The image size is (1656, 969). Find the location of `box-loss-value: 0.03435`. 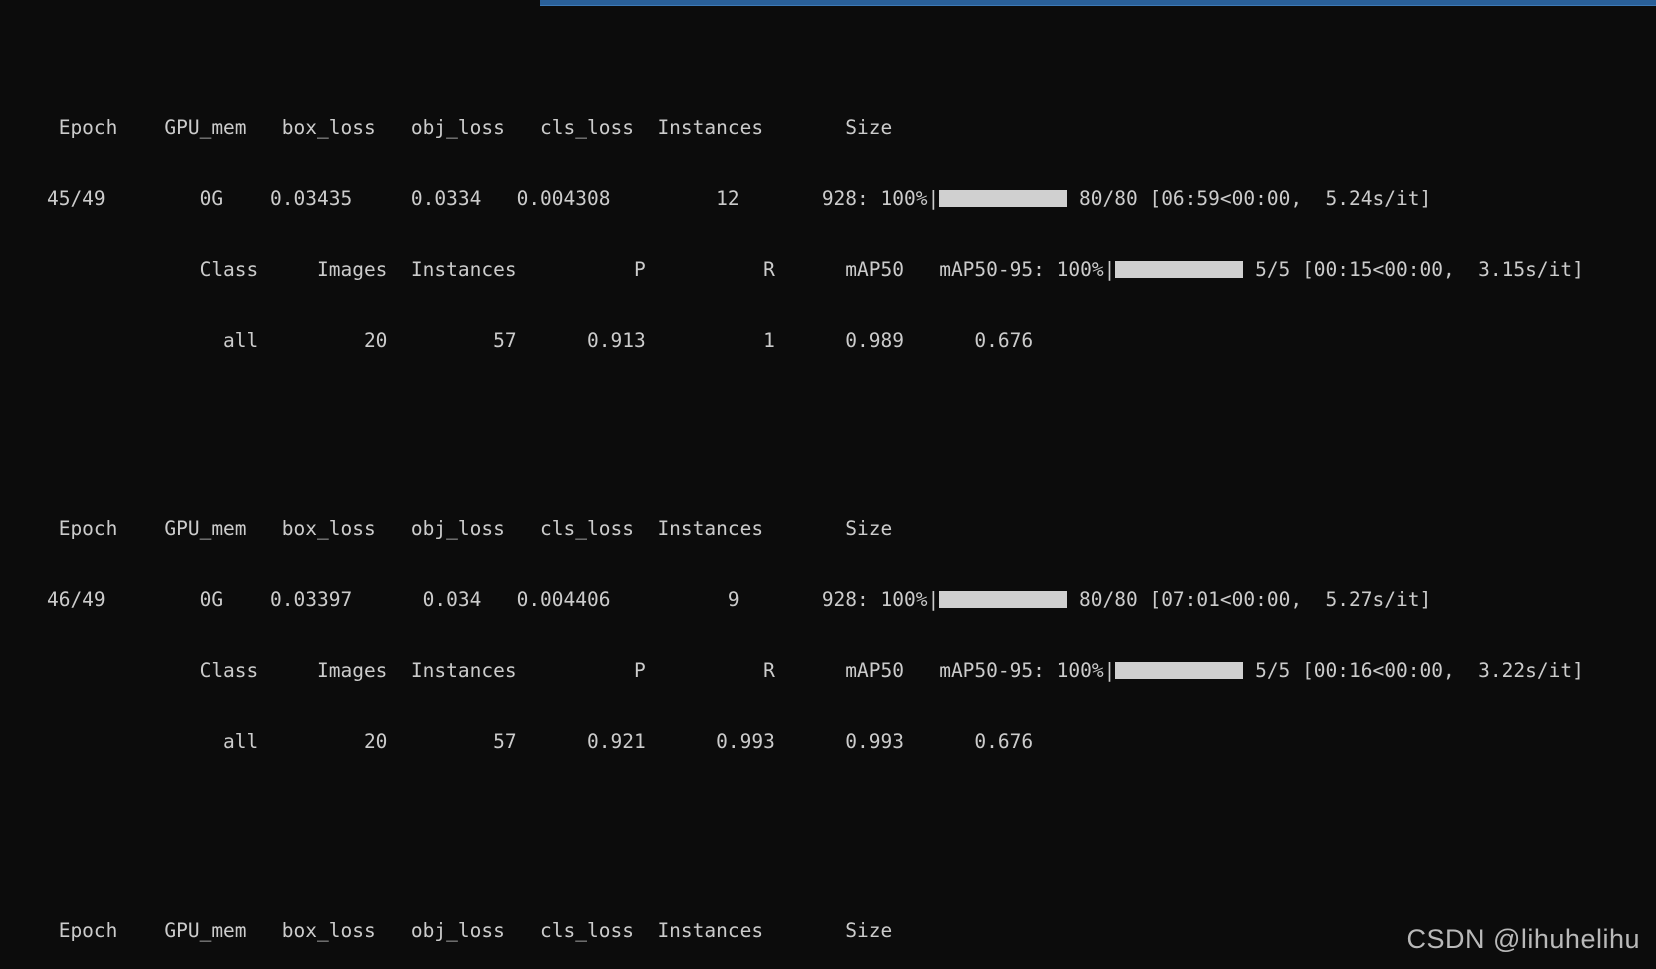

box-loss-value: 0.03435 is located at coordinates (288, 199).